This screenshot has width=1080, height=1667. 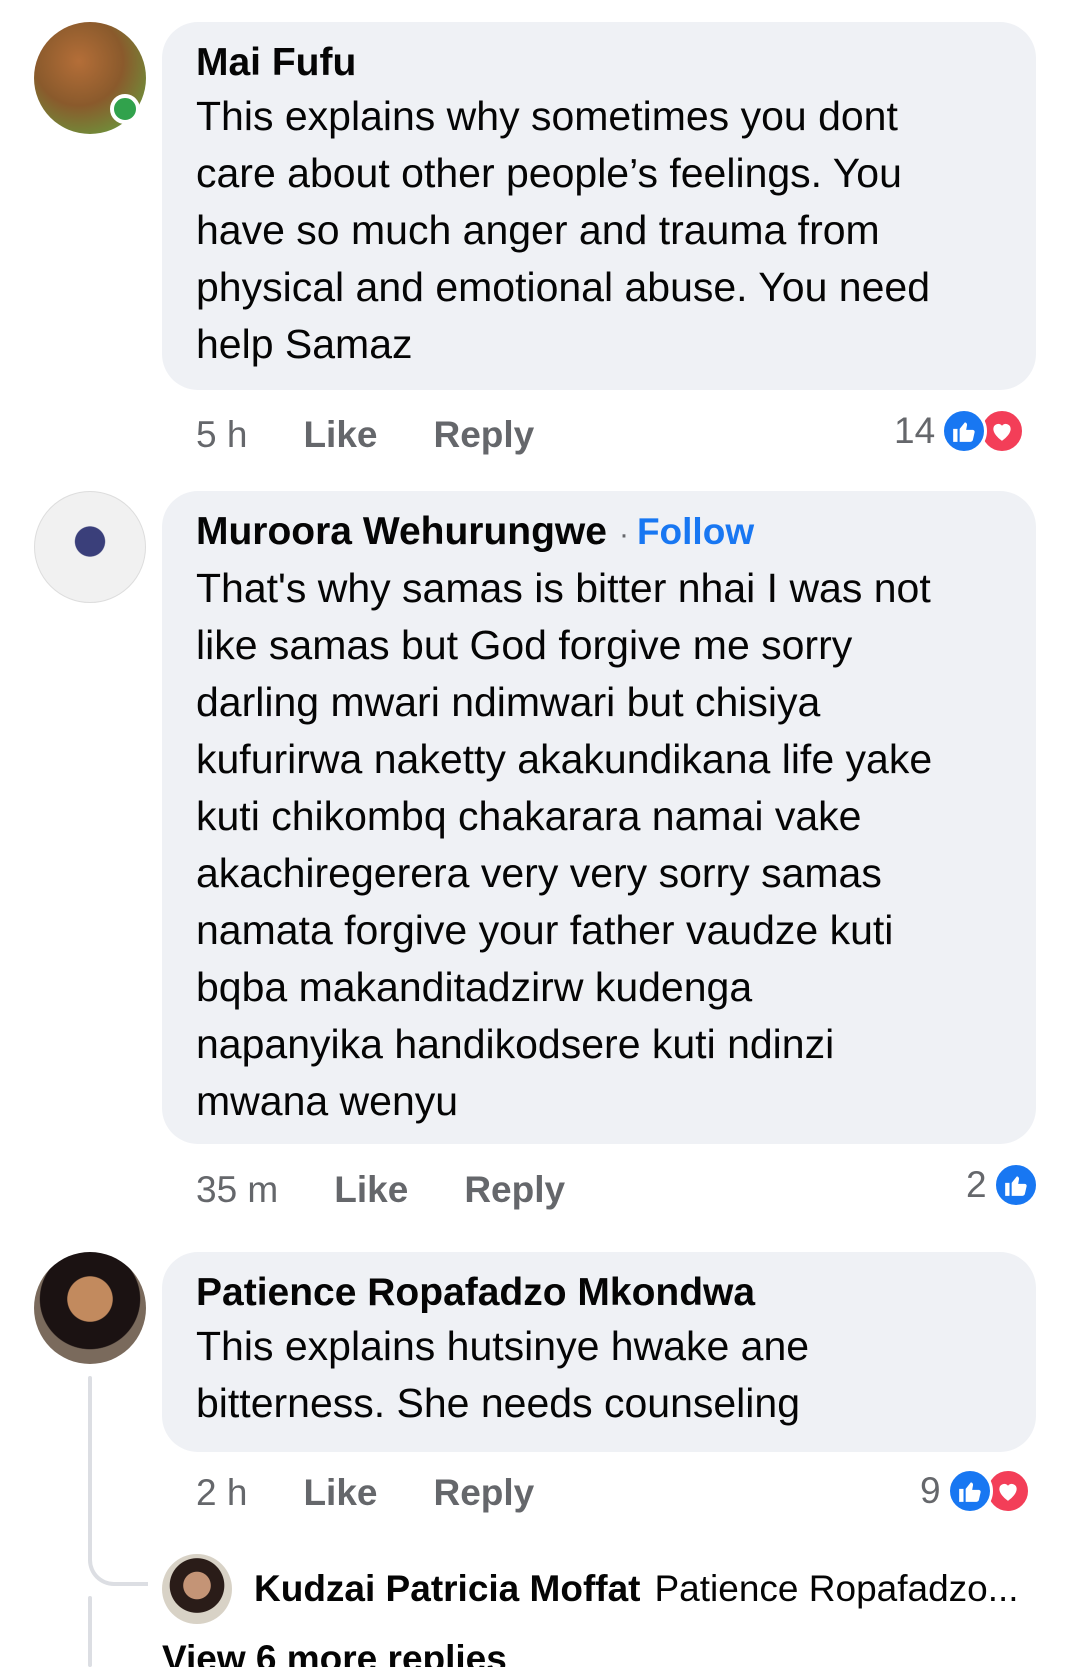 I want to click on reply-avatar, so click(x=197, y=1589).